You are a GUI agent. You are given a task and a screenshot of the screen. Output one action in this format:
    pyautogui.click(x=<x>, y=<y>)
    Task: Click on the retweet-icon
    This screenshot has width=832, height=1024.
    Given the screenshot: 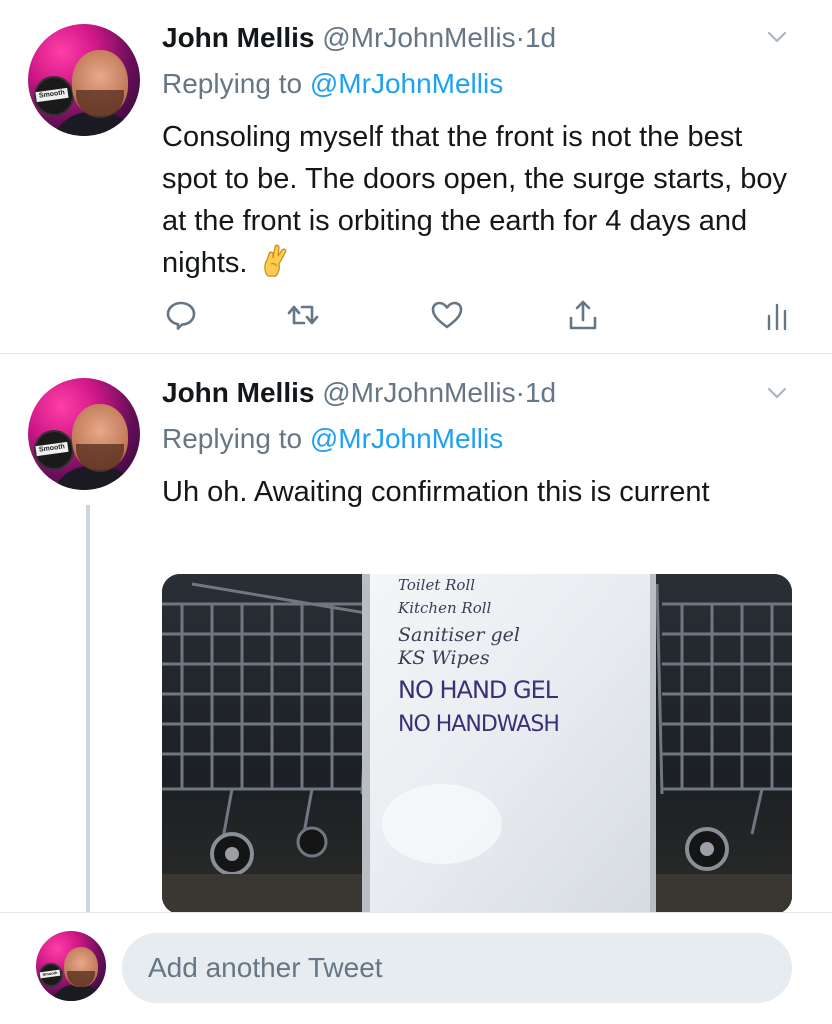 What is the action you would take?
    pyautogui.click(x=303, y=315)
    